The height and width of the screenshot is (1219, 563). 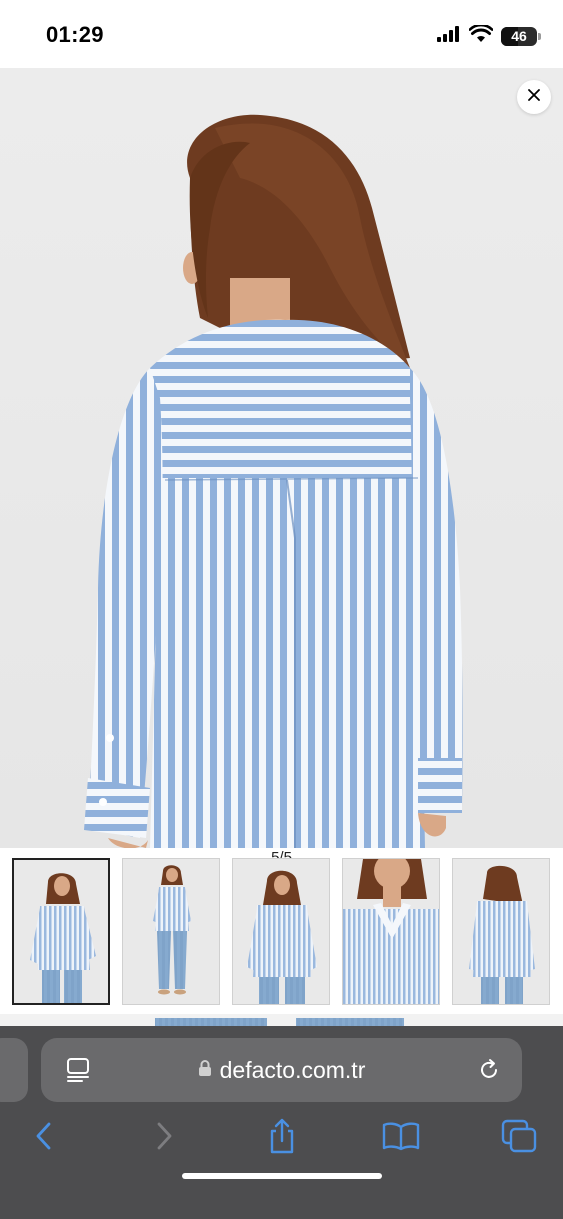 I want to click on battery-icon: 46, so click(x=521, y=36).